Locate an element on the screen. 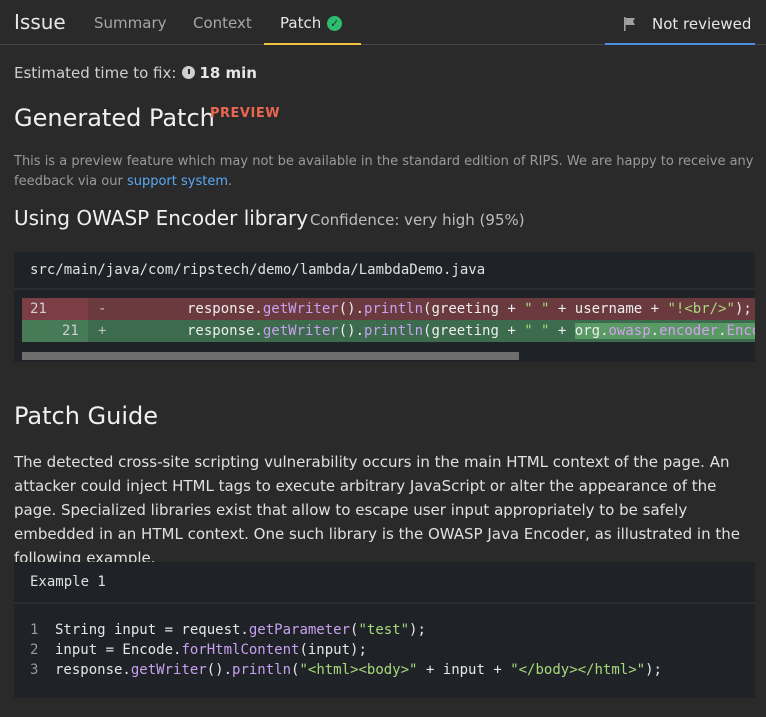 The image size is (766, 717). line-number: 2 is located at coordinates (34, 650).